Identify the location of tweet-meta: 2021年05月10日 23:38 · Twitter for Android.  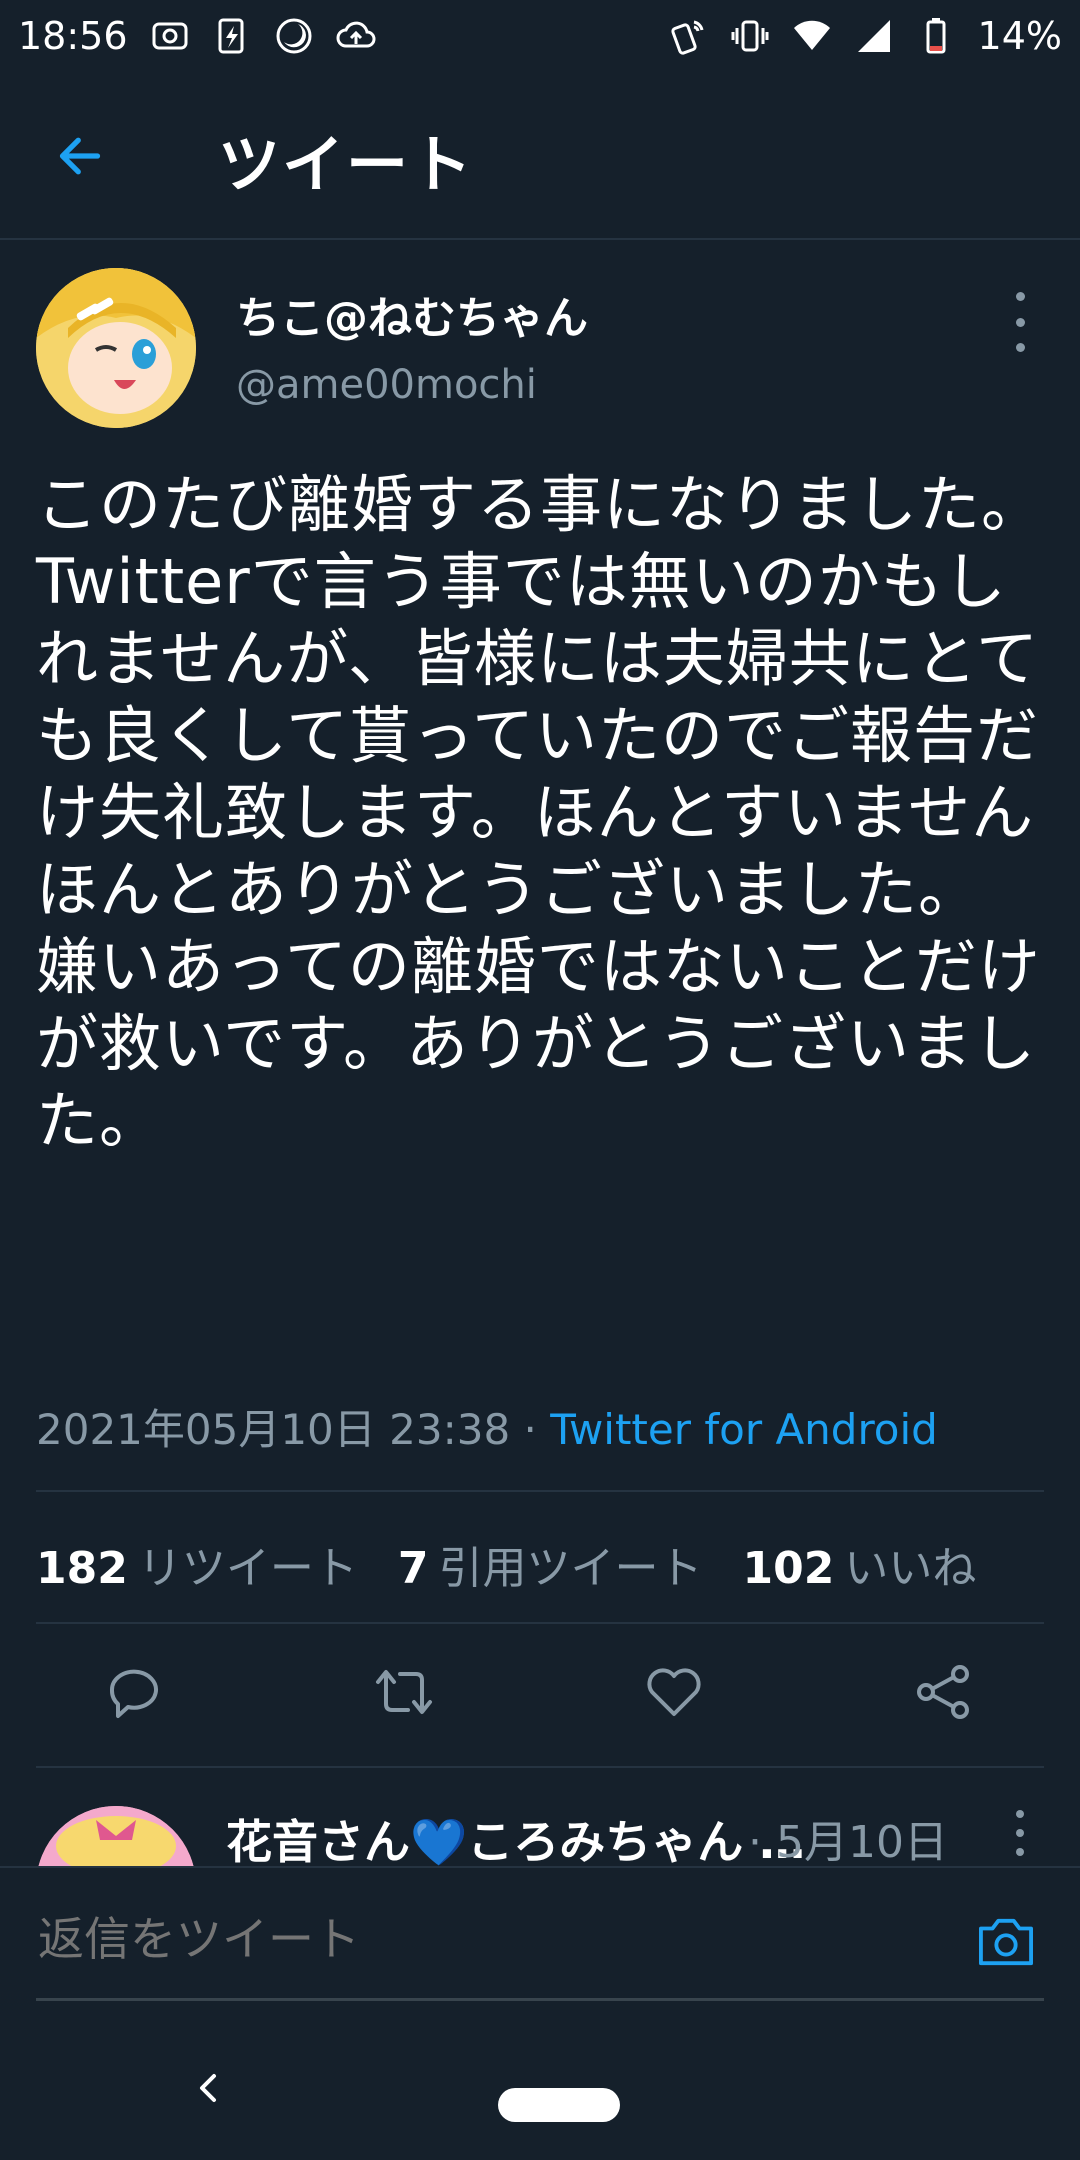
(487, 1426).